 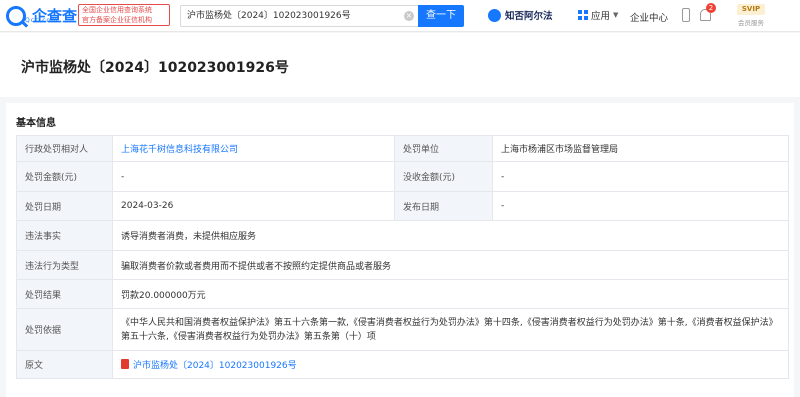 I want to click on table-row: 行政处罚相对人 上海花千树信息科技有限公司 处罚单位 上海市杨浦区市场监督管理局, so click(x=402, y=148).